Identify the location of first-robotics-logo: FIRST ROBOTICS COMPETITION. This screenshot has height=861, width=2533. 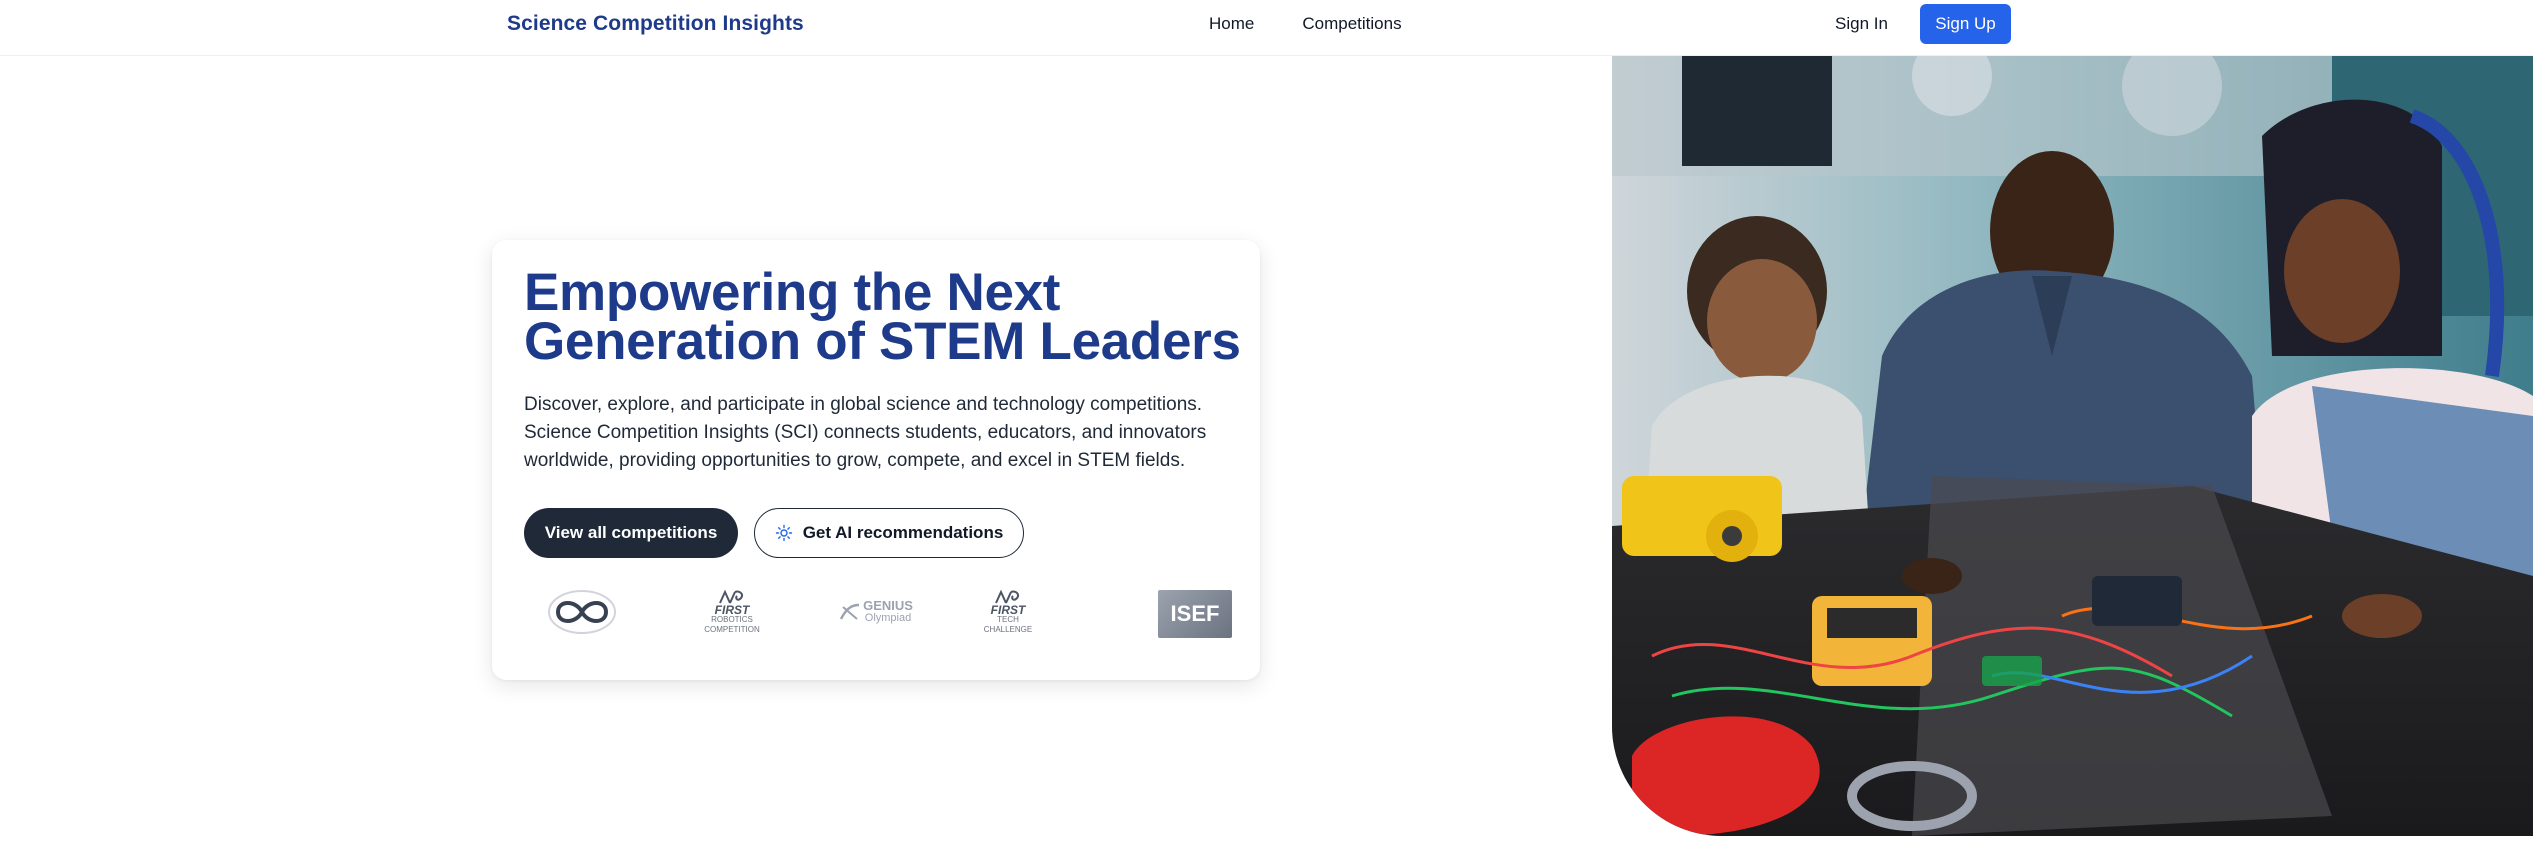
(732, 612).